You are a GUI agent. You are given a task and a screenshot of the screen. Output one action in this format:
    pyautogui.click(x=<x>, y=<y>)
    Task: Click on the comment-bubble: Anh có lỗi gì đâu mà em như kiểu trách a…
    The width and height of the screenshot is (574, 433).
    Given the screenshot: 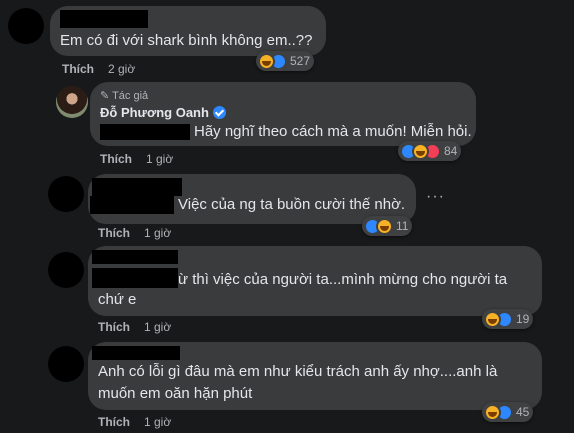 What is the action you would take?
    pyautogui.click(x=315, y=376)
    